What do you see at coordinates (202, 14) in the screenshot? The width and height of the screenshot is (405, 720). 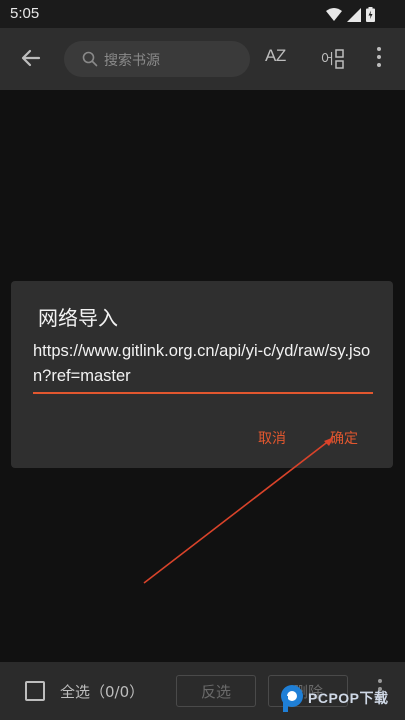 I see `status-bar: 5:05` at bounding box center [202, 14].